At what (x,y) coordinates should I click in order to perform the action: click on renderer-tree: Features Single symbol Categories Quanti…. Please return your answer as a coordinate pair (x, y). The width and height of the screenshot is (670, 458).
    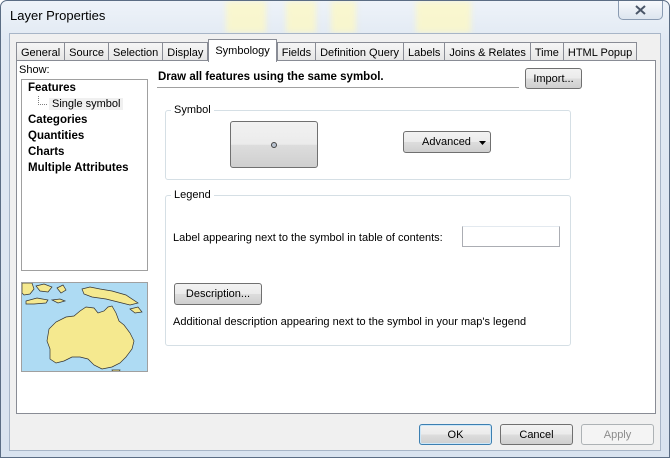
    Looking at the image, I should click on (84, 175).